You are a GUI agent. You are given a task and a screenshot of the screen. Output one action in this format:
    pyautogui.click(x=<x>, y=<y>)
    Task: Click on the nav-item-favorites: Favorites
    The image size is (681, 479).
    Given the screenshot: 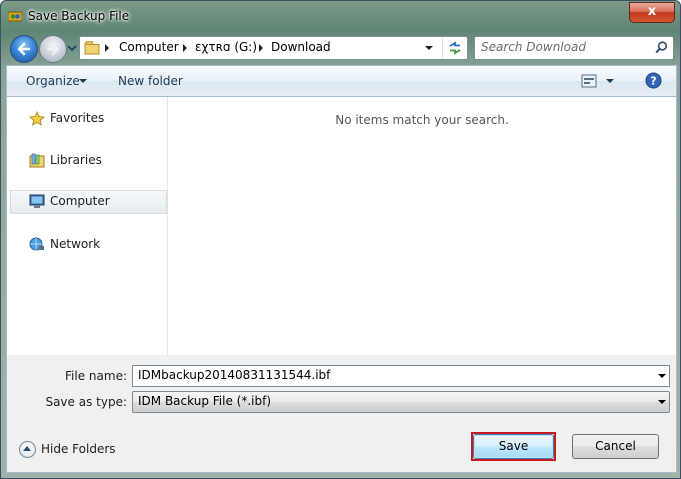 What is the action you would take?
    pyautogui.click(x=87, y=118)
    